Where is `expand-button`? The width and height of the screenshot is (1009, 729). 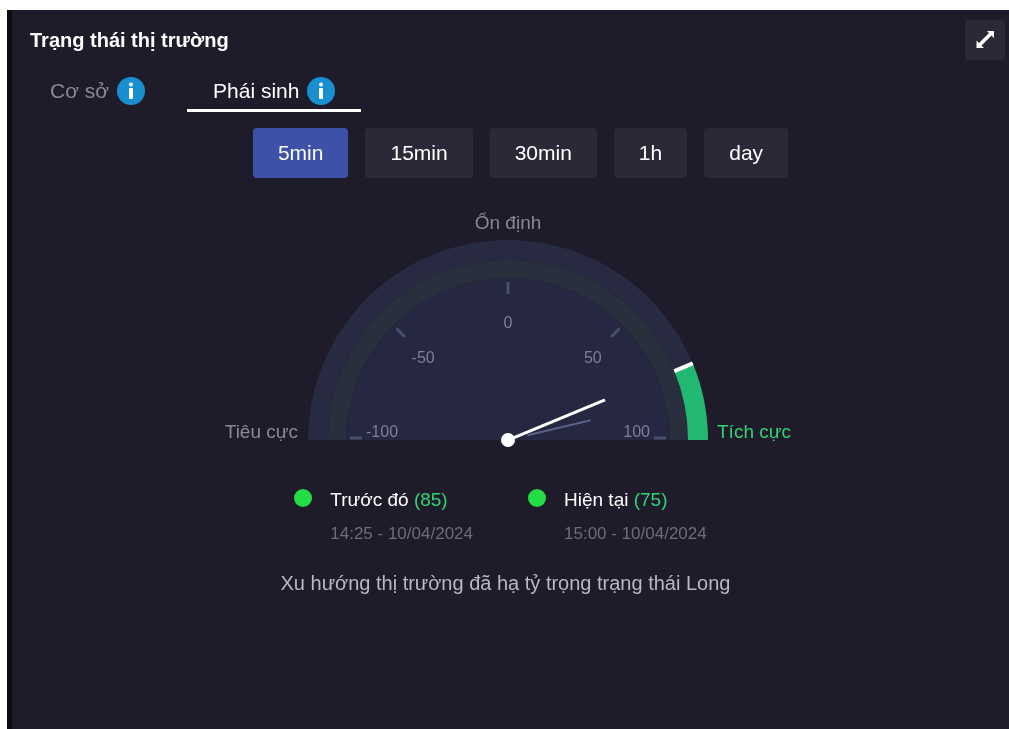
expand-button is located at coordinates (985, 40).